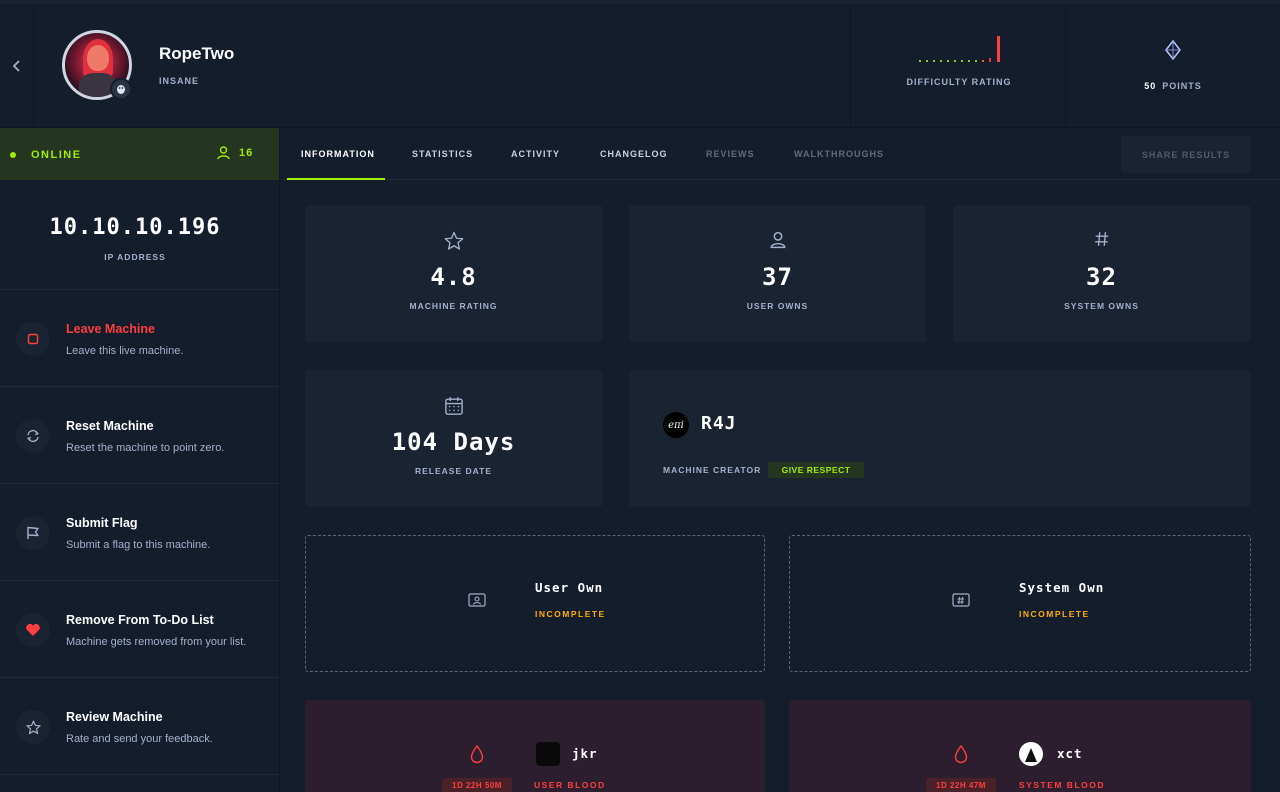  Describe the element at coordinates (33, 630) in the screenshot. I see `heart-icon` at that location.